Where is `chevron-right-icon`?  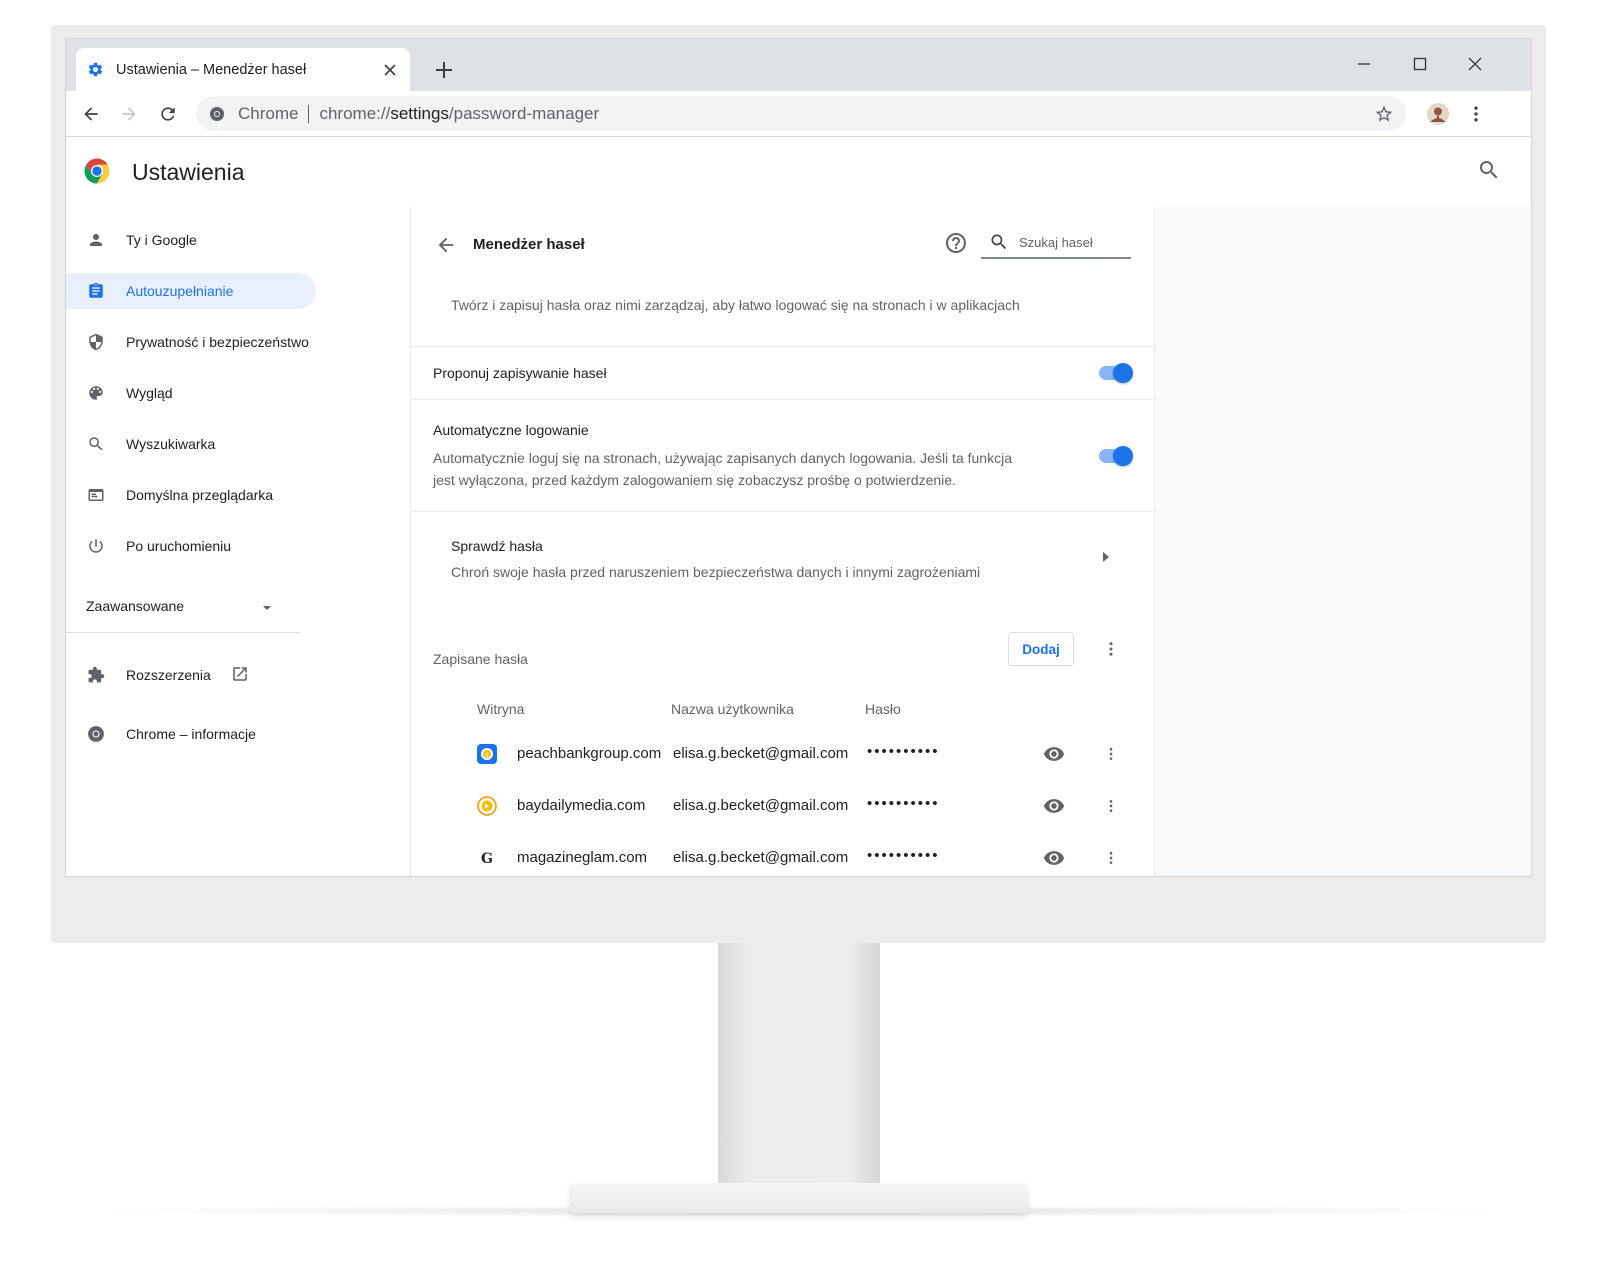 chevron-right-icon is located at coordinates (1106, 557).